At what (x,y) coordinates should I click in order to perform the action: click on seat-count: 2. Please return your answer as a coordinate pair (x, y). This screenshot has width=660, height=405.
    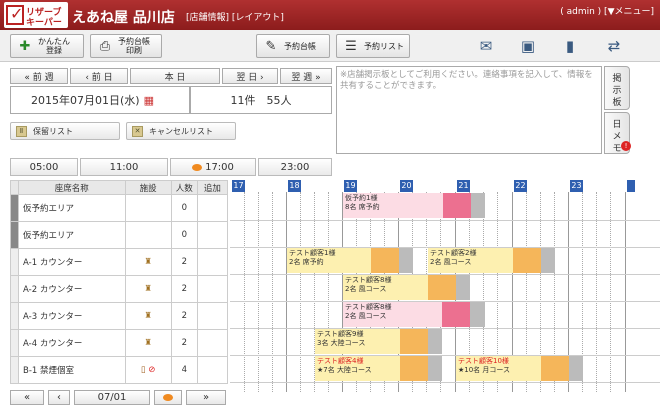
    Looking at the image, I should click on (184, 289).